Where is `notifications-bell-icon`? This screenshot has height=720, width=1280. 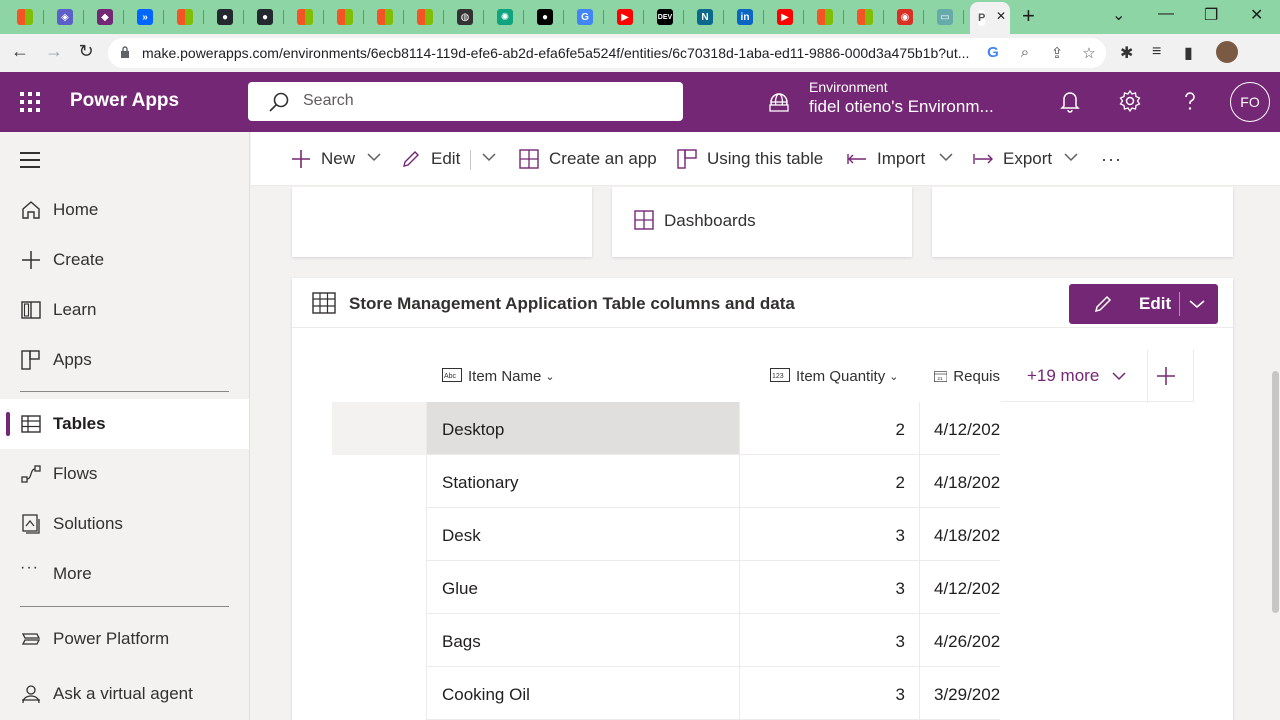 notifications-bell-icon is located at coordinates (1070, 101).